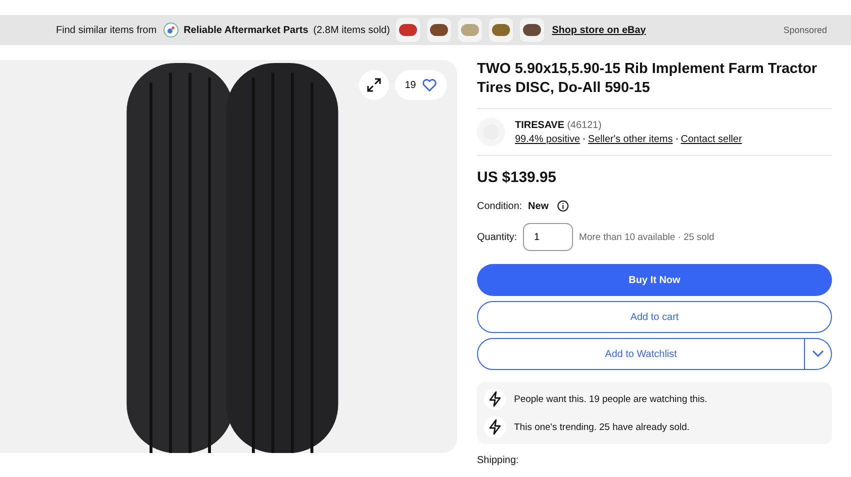  What do you see at coordinates (420, 85) in the screenshot?
I see `watch-button: 19` at bounding box center [420, 85].